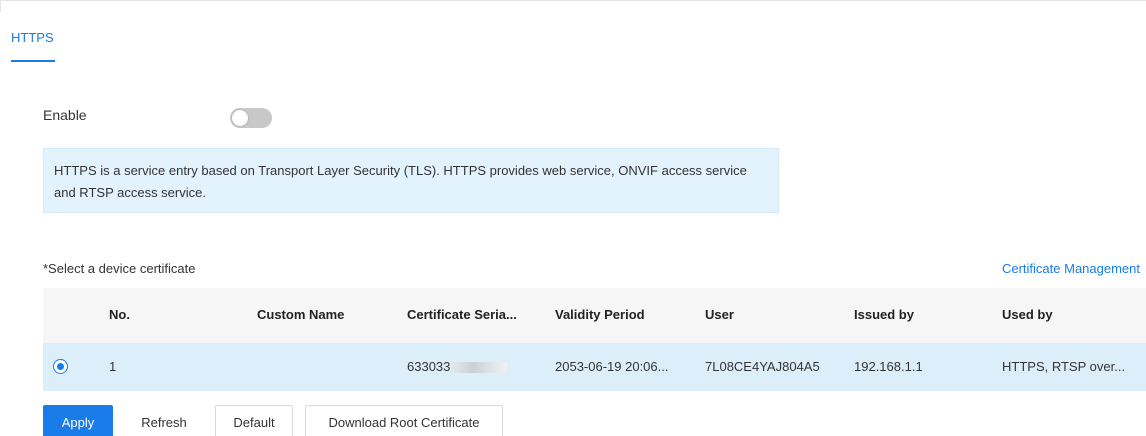 Image resolution: width=1146 pixels, height=436 pixels. What do you see at coordinates (78, 420) in the screenshot?
I see `apply-button: Apply` at bounding box center [78, 420].